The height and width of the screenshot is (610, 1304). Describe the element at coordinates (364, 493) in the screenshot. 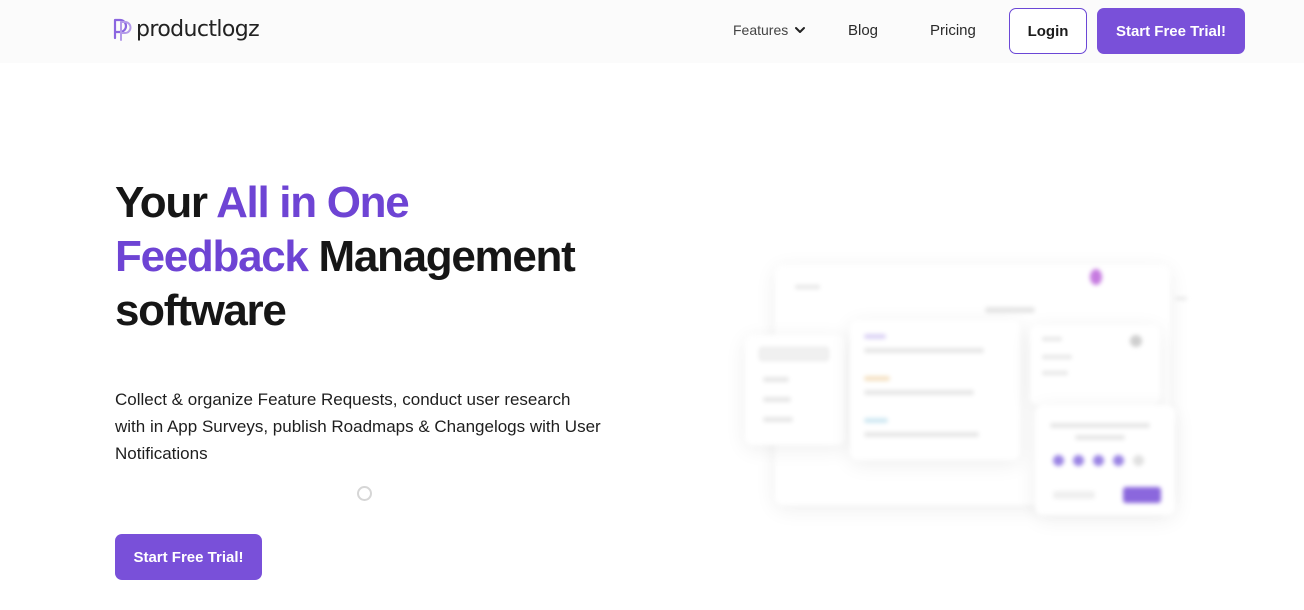

I see `loading-spinner-icon` at that location.